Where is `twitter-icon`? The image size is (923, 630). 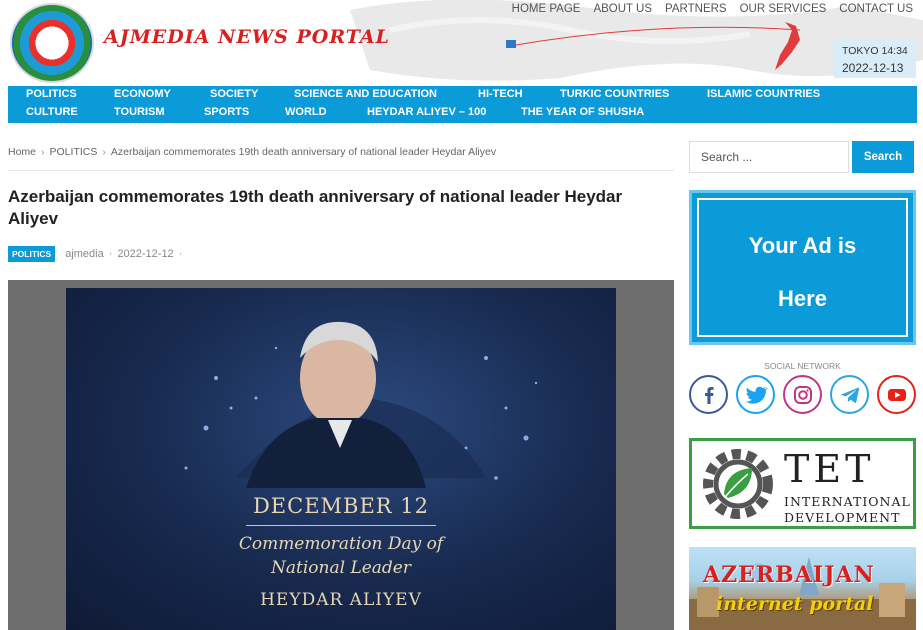
twitter-icon is located at coordinates (756, 395).